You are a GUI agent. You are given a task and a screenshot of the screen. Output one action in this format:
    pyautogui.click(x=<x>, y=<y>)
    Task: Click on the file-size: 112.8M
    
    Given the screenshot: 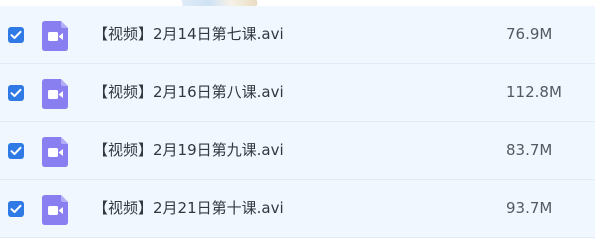 What is the action you would take?
    pyautogui.click(x=534, y=92)
    